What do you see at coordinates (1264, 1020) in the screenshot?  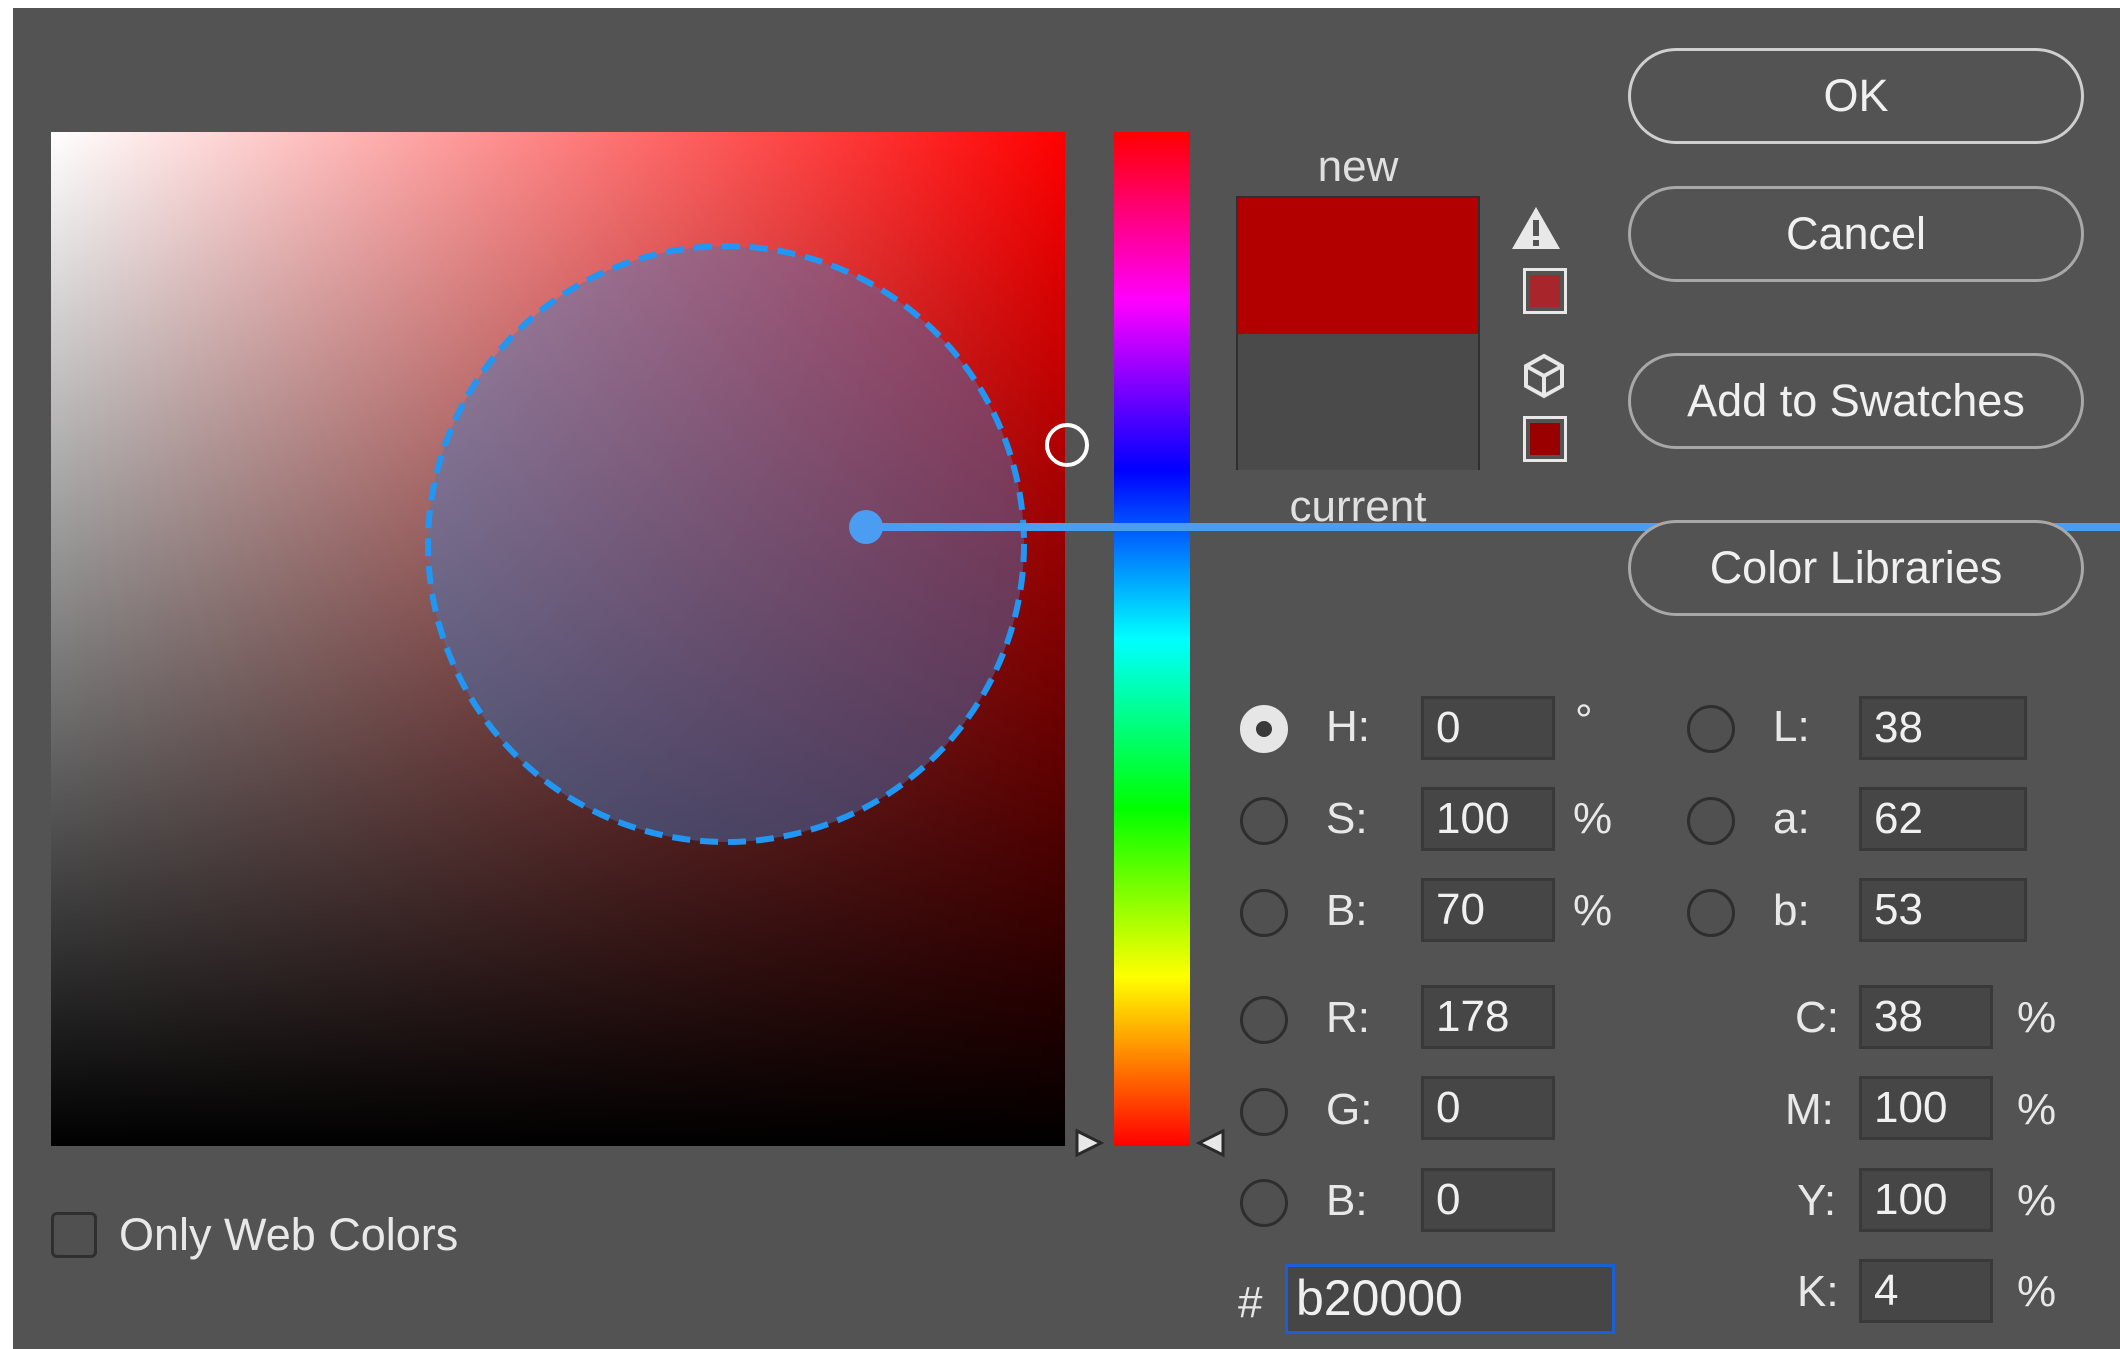 I see `red-radio` at bounding box center [1264, 1020].